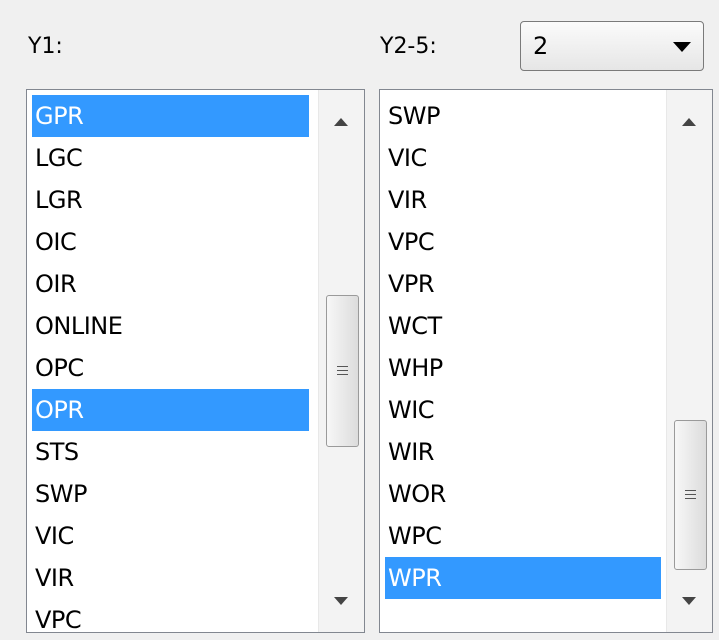  I want to click on list-item: WPC, so click(523, 536).